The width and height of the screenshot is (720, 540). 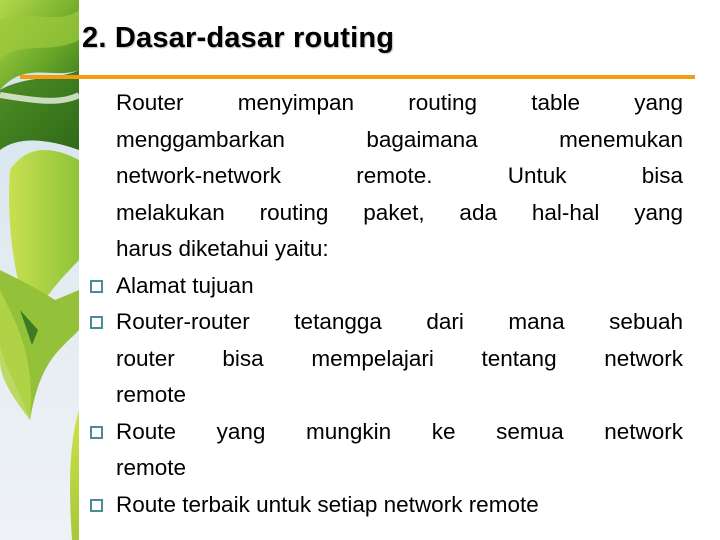 What do you see at coordinates (399, 102) in the screenshot?
I see `intro-line: Router menyimpan routing table yang` at bounding box center [399, 102].